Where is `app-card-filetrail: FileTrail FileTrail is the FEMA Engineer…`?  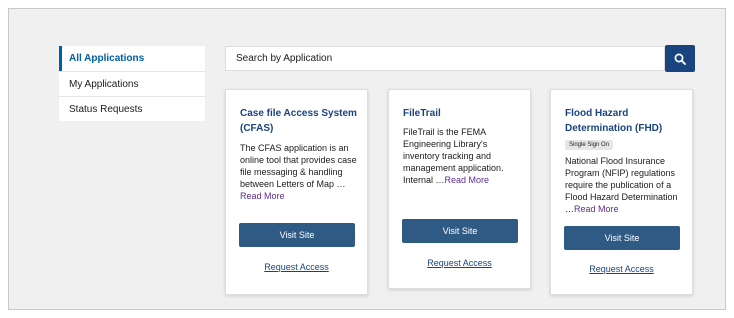
app-card-filetrail: FileTrail FileTrail is the FEMA Engineer… is located at coordinates (459, 189).